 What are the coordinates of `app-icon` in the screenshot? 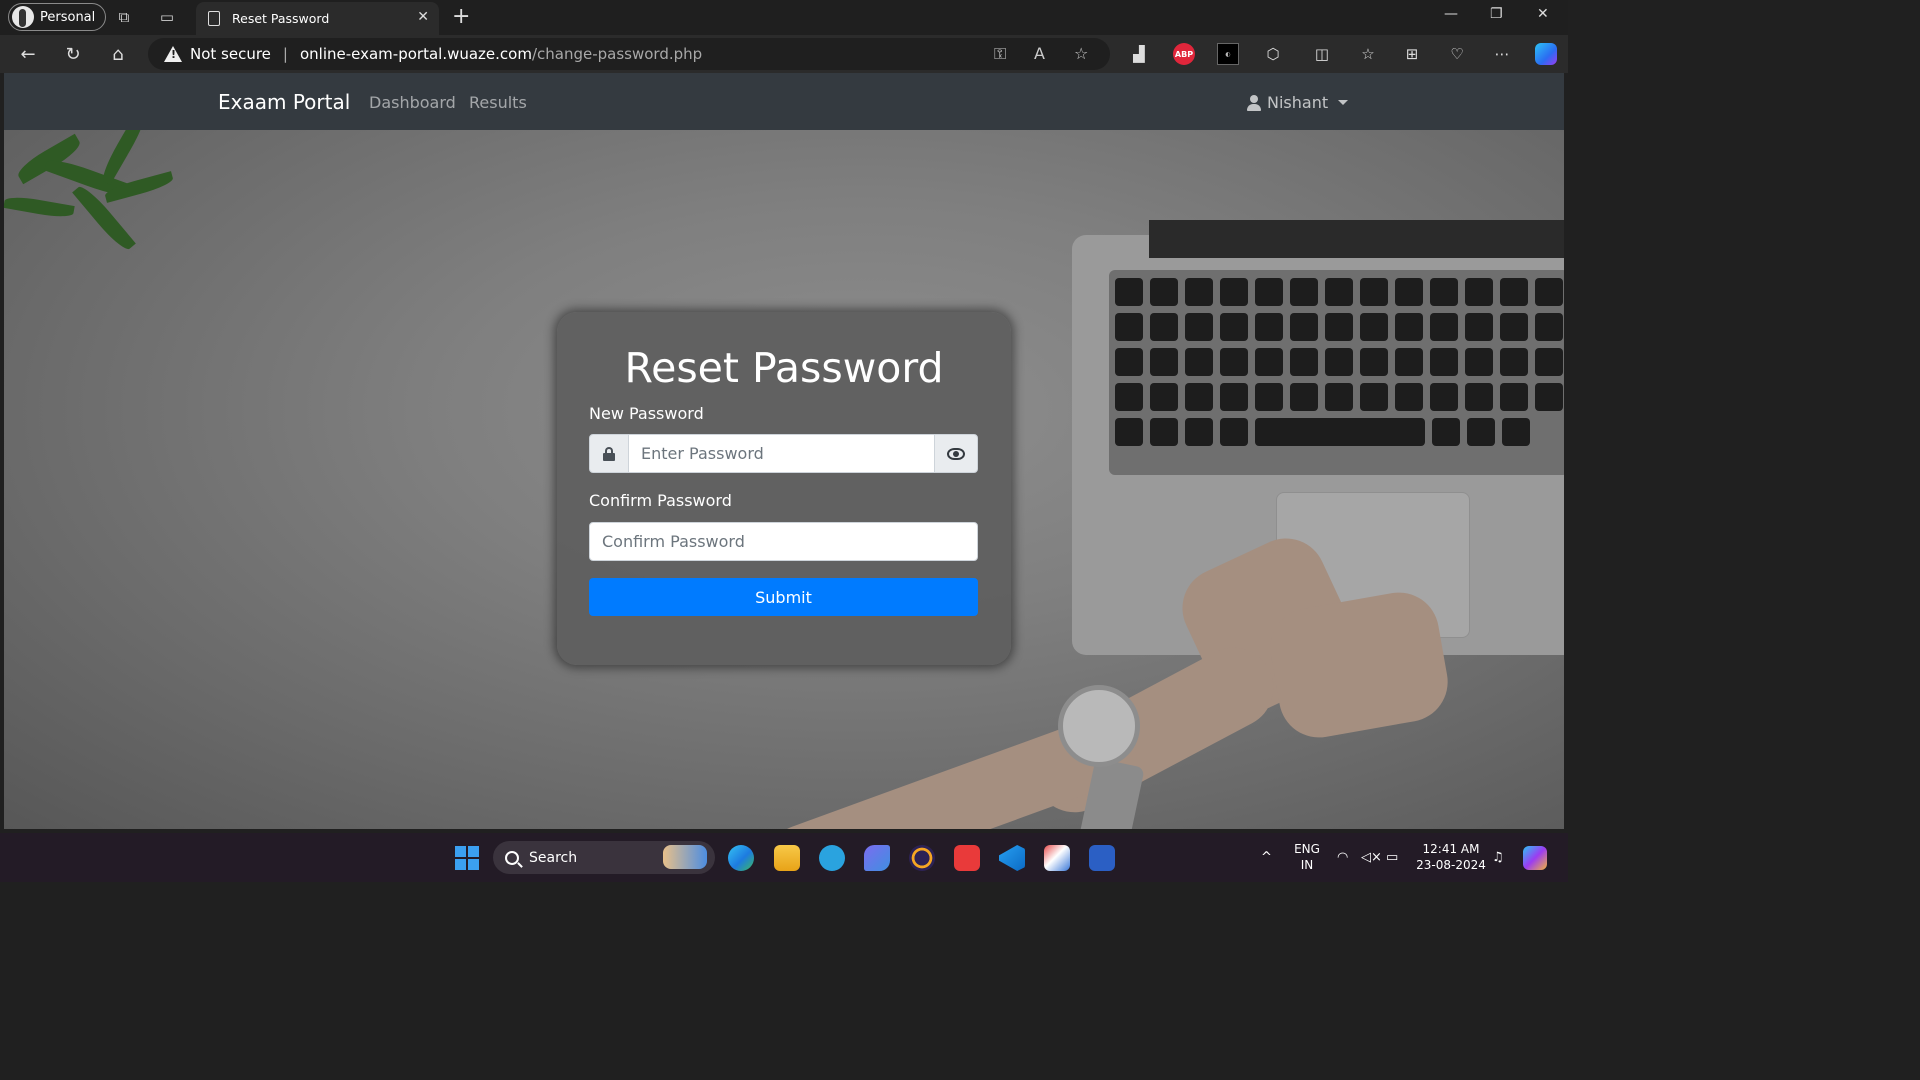 It's located at (877, 858).